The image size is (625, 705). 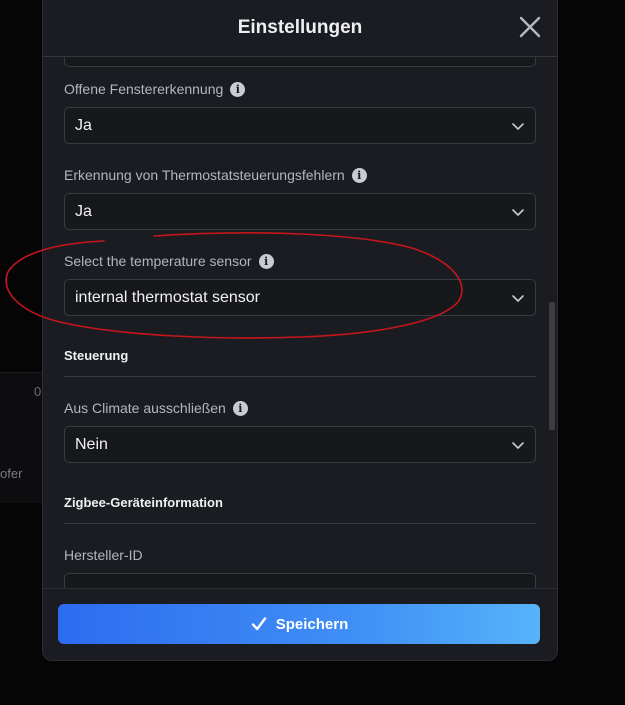 I want to click on dialog-header: Einstellungen, so click(x=300, y=28).